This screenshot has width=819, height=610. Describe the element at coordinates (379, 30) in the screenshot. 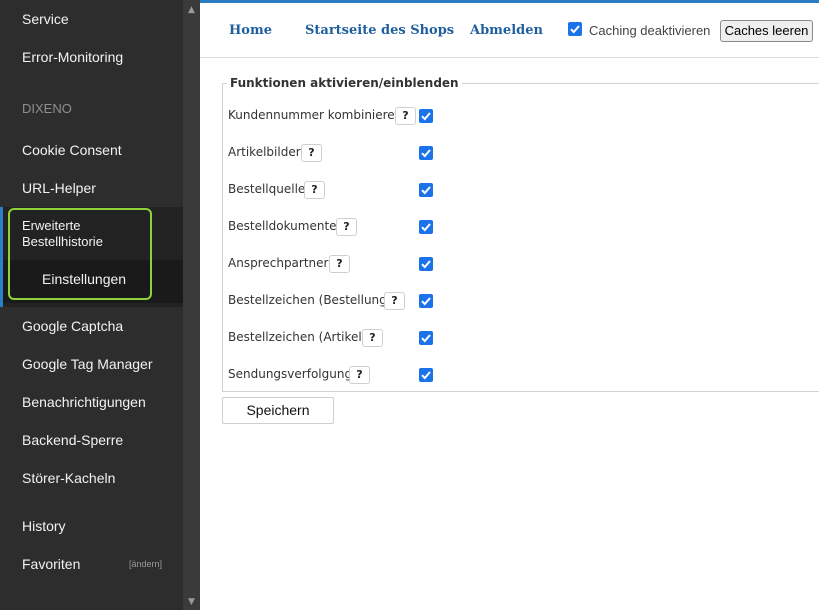

I see `nav-link-shop-home: Startseite des Shops` at that location.